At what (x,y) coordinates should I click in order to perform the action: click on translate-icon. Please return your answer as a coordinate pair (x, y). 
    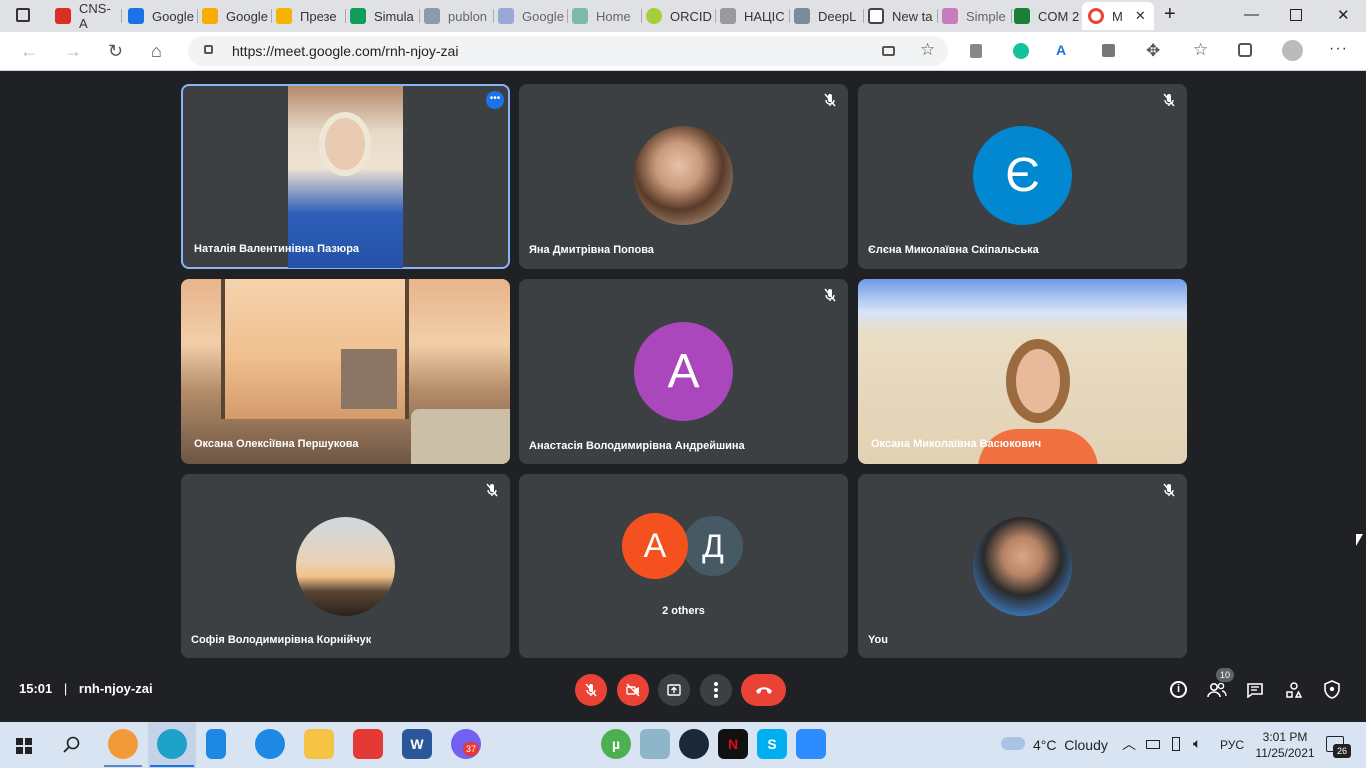
    Looking at the image, I should click on (506, 16).